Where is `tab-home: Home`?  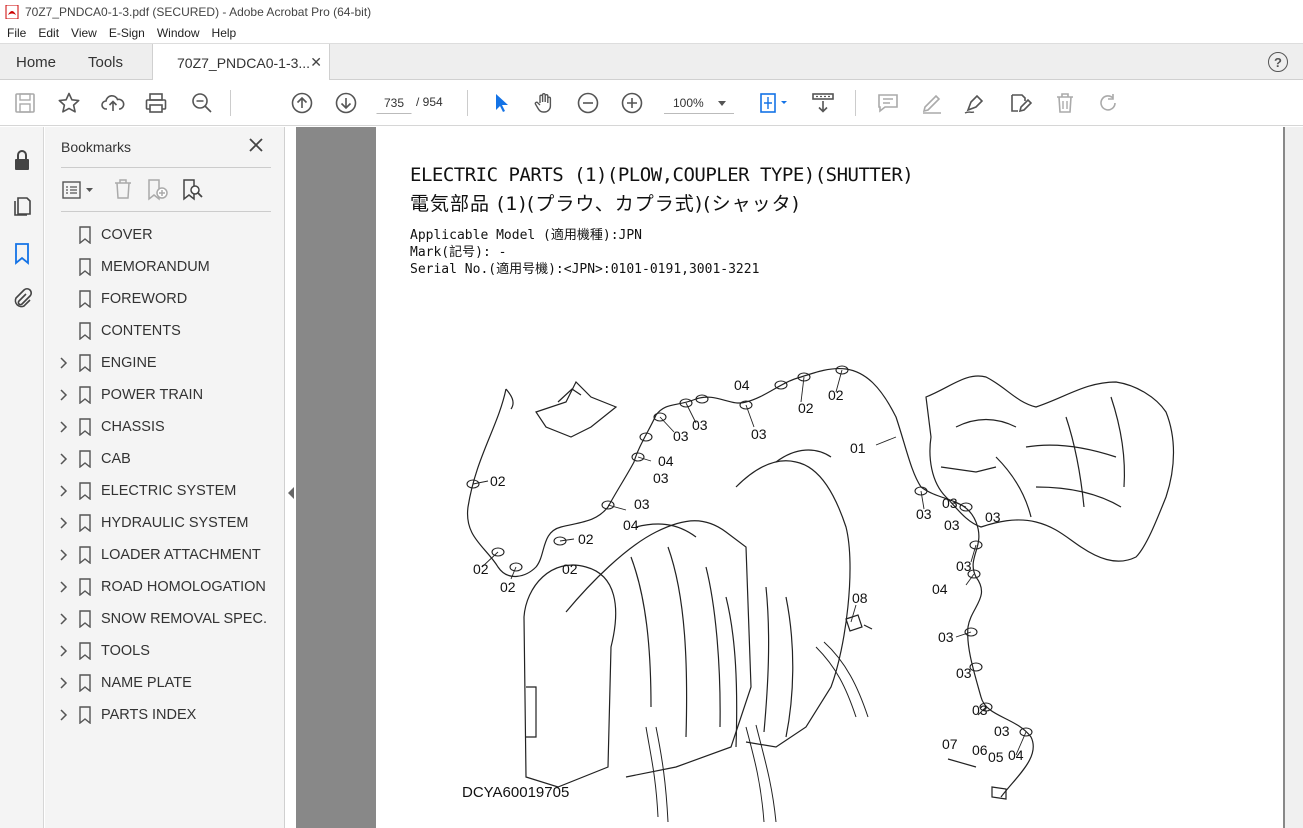
tab-home: Home is located at coordinates (36, 62).